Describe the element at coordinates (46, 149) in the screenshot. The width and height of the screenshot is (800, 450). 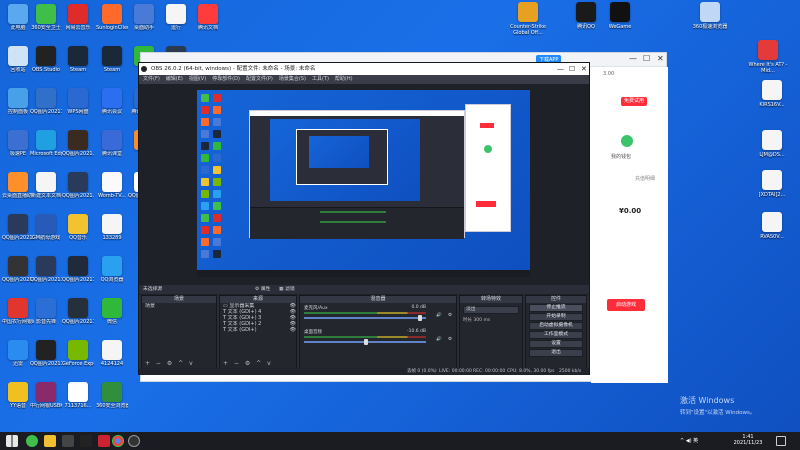
I see `desktop-shortcut: Microsoft Edge` at that location.